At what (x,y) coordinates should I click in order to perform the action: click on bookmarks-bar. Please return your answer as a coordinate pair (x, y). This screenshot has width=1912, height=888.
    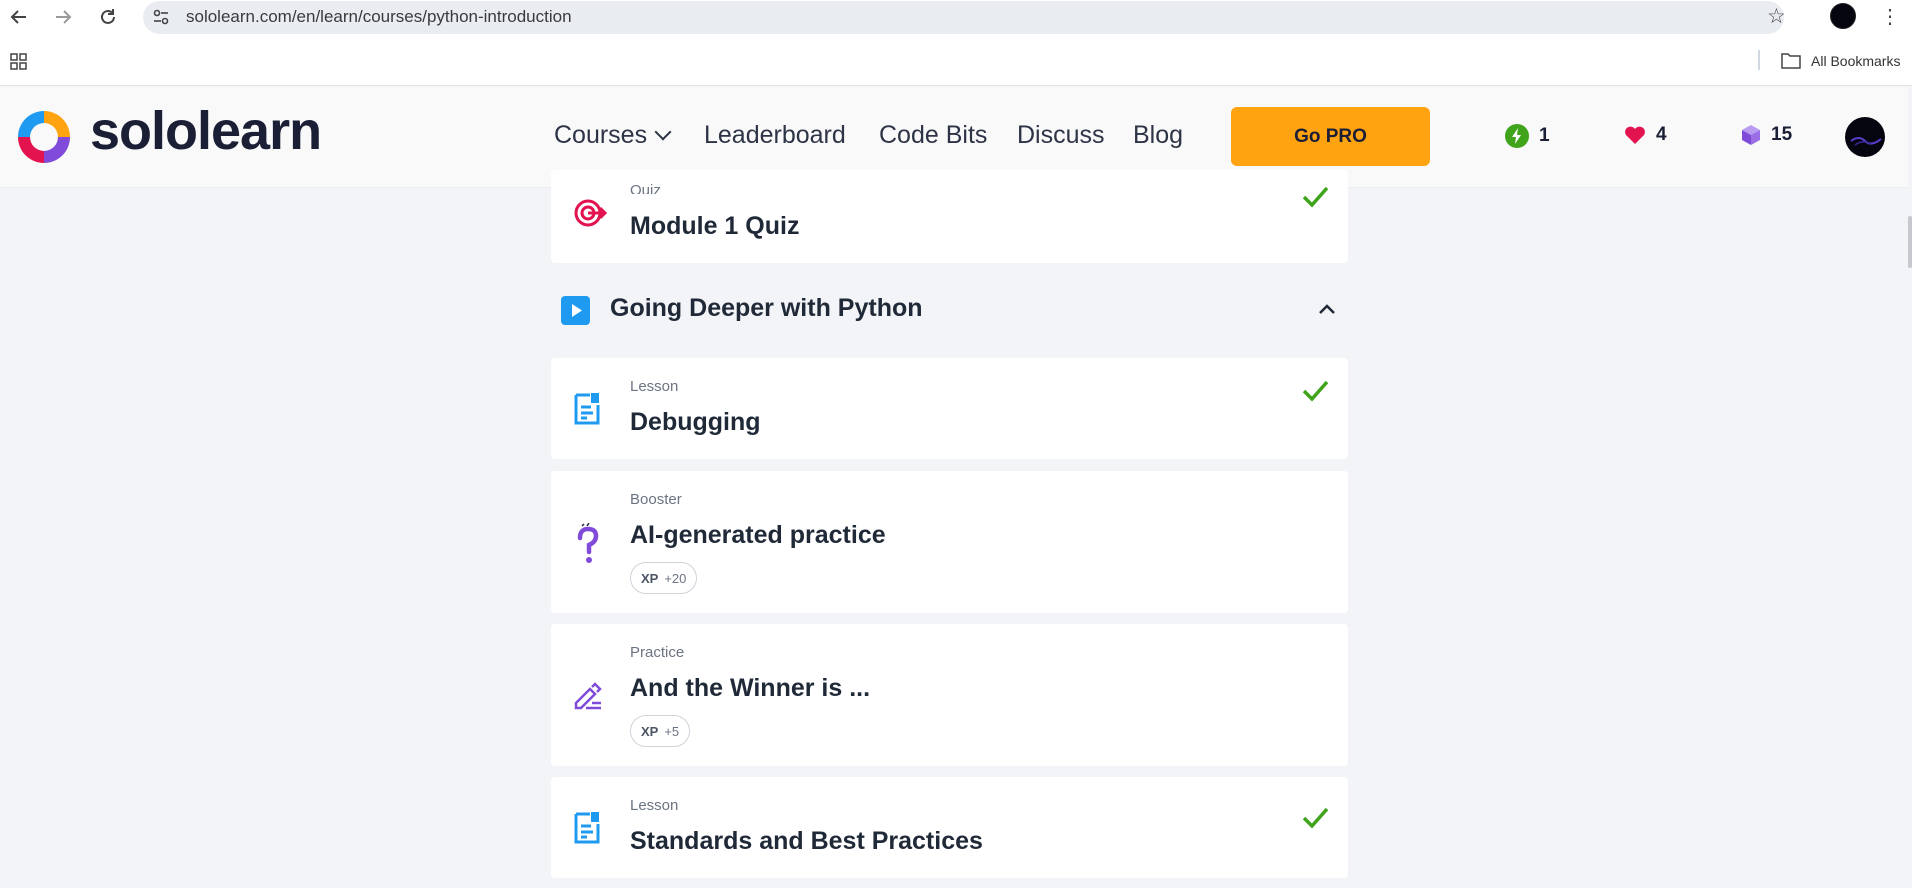
    Looking at the image, I should click on (956, 60).